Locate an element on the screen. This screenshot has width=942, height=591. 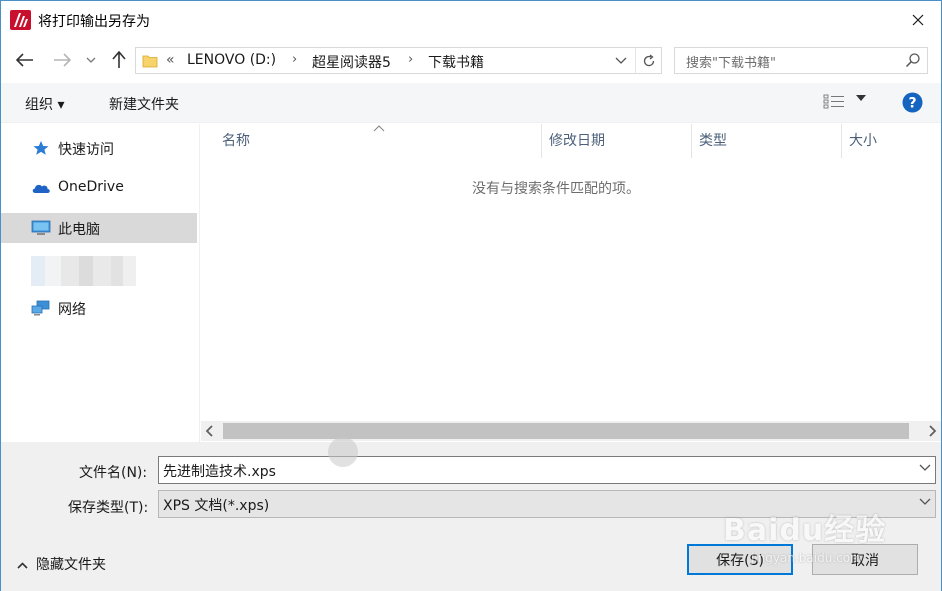
column-header-size: 大小 is located at coordinates (891, 141).